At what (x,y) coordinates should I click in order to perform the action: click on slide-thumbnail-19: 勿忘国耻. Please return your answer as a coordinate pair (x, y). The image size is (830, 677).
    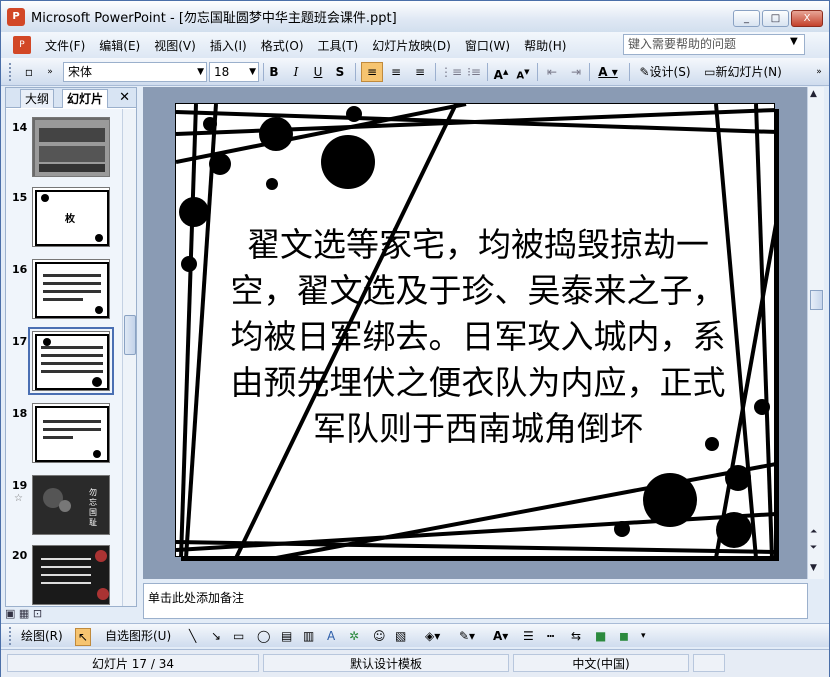
    Looking at the image, I should click on (71, 505).